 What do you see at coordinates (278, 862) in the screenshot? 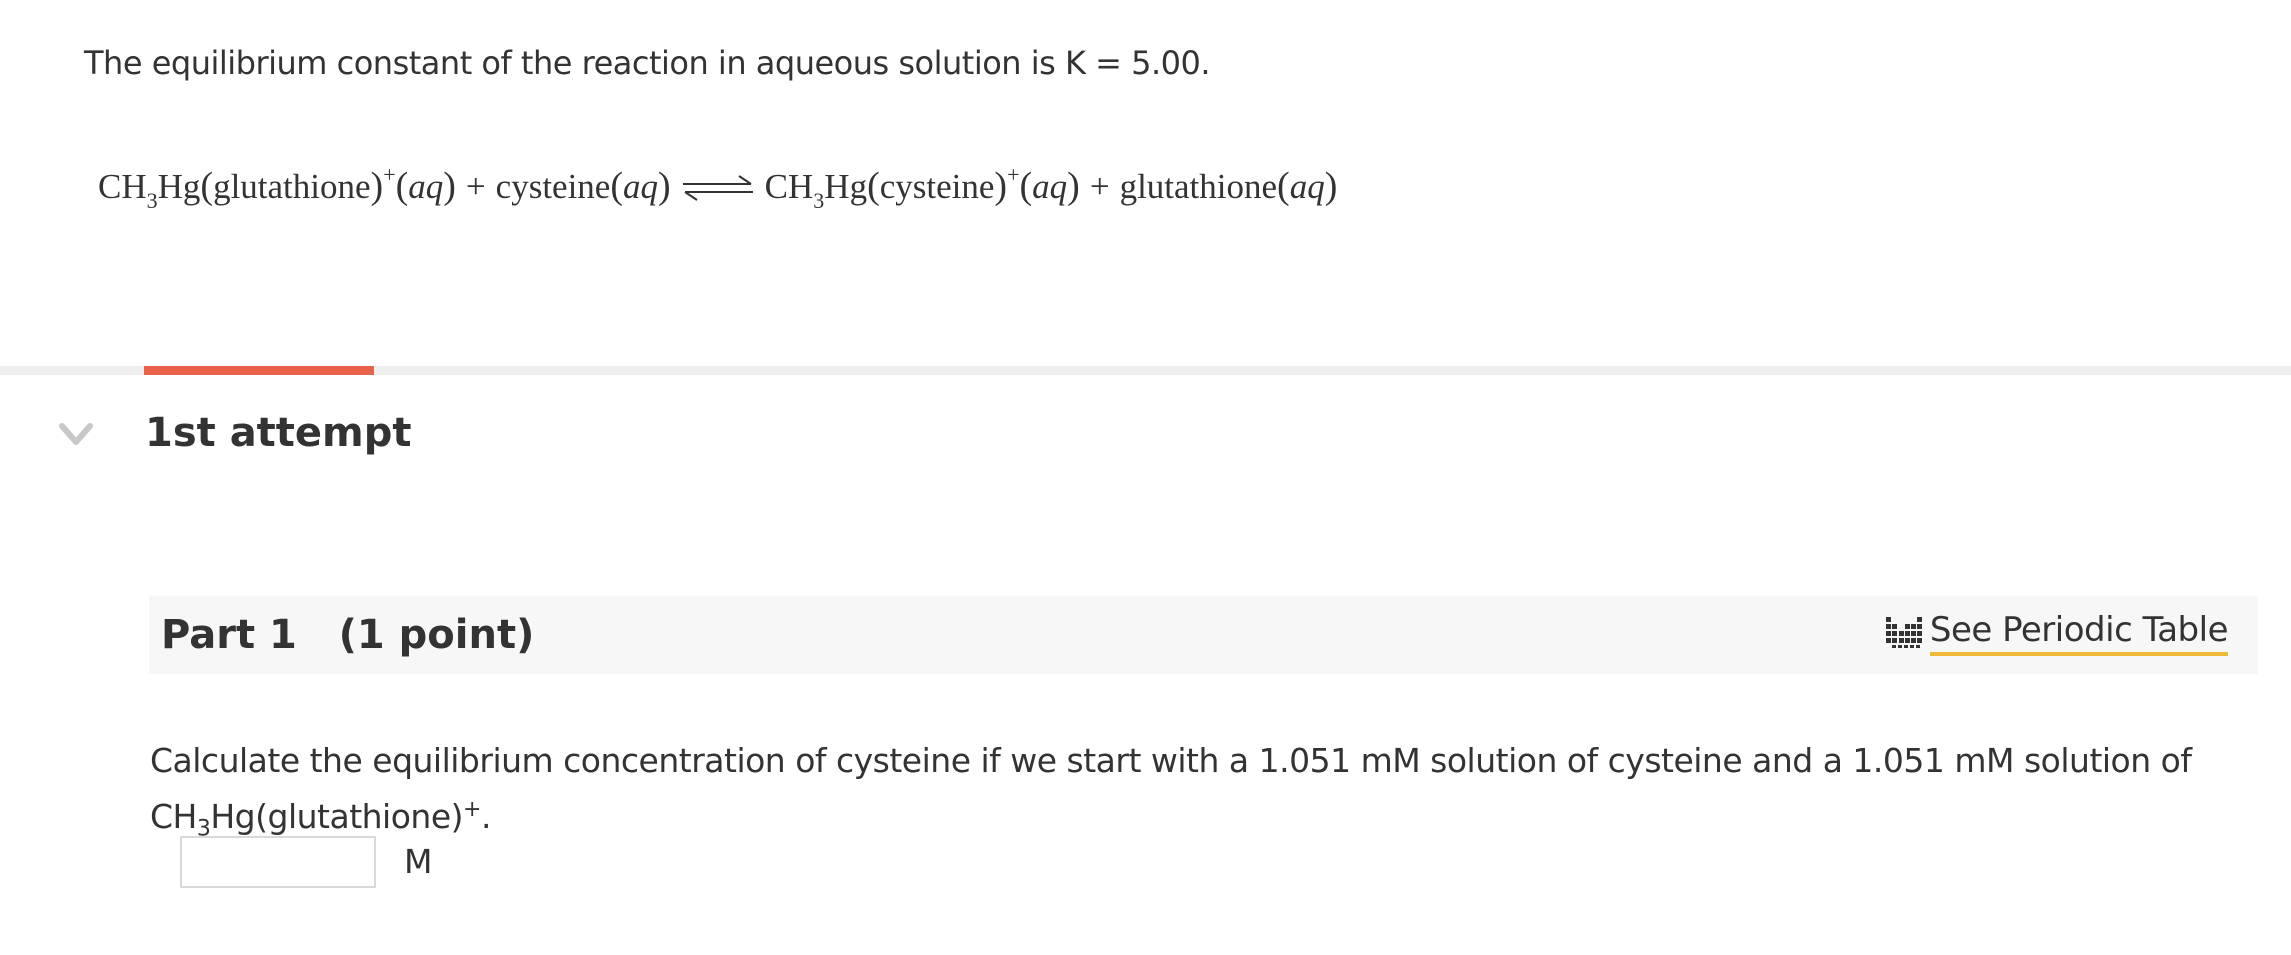
I see `answer-input` at bounding box center [278, 862].